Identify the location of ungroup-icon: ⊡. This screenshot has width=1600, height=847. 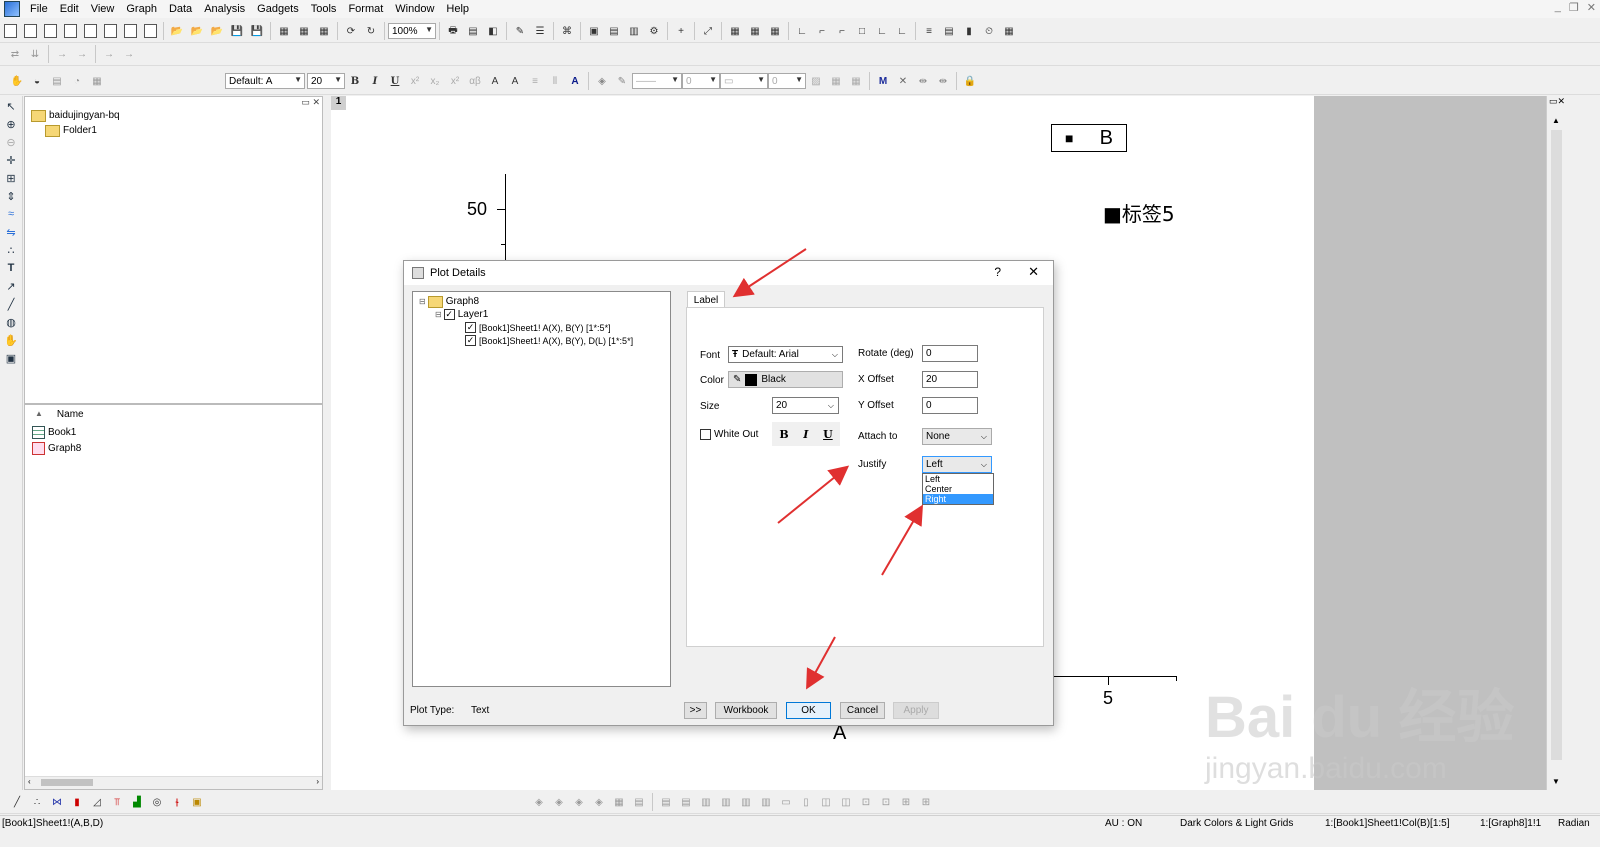
(886, 802).